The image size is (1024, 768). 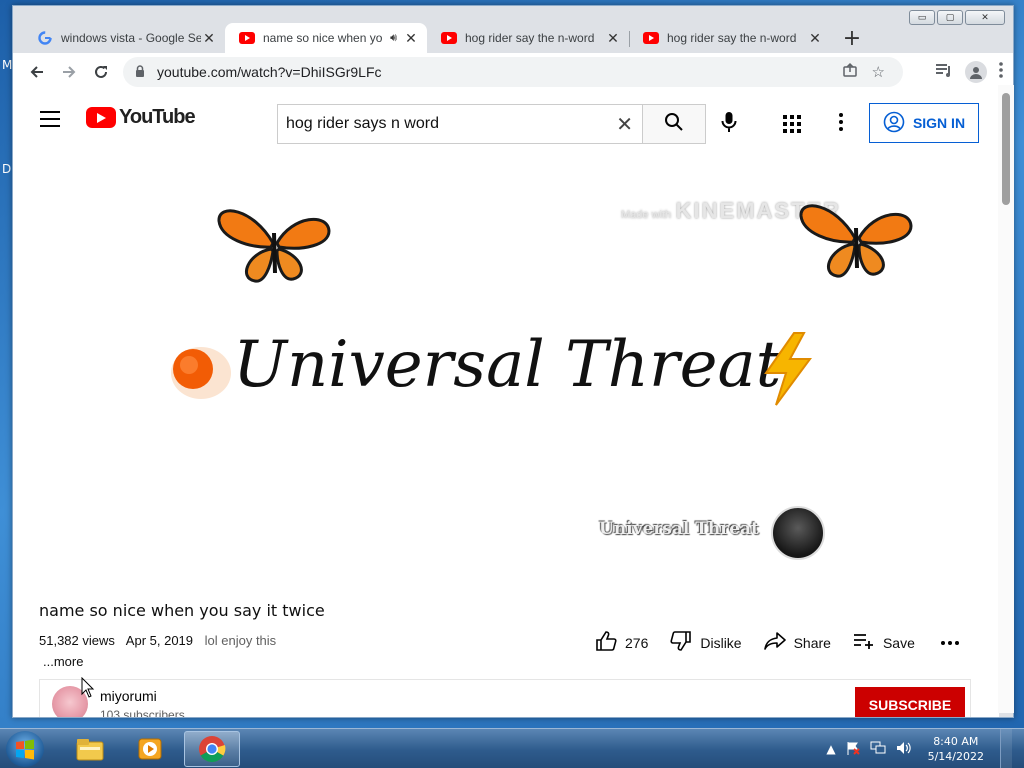 I want to click on system-tray: ▲ 8:40 AM 5/14/2022, so click(x=919, y=748).